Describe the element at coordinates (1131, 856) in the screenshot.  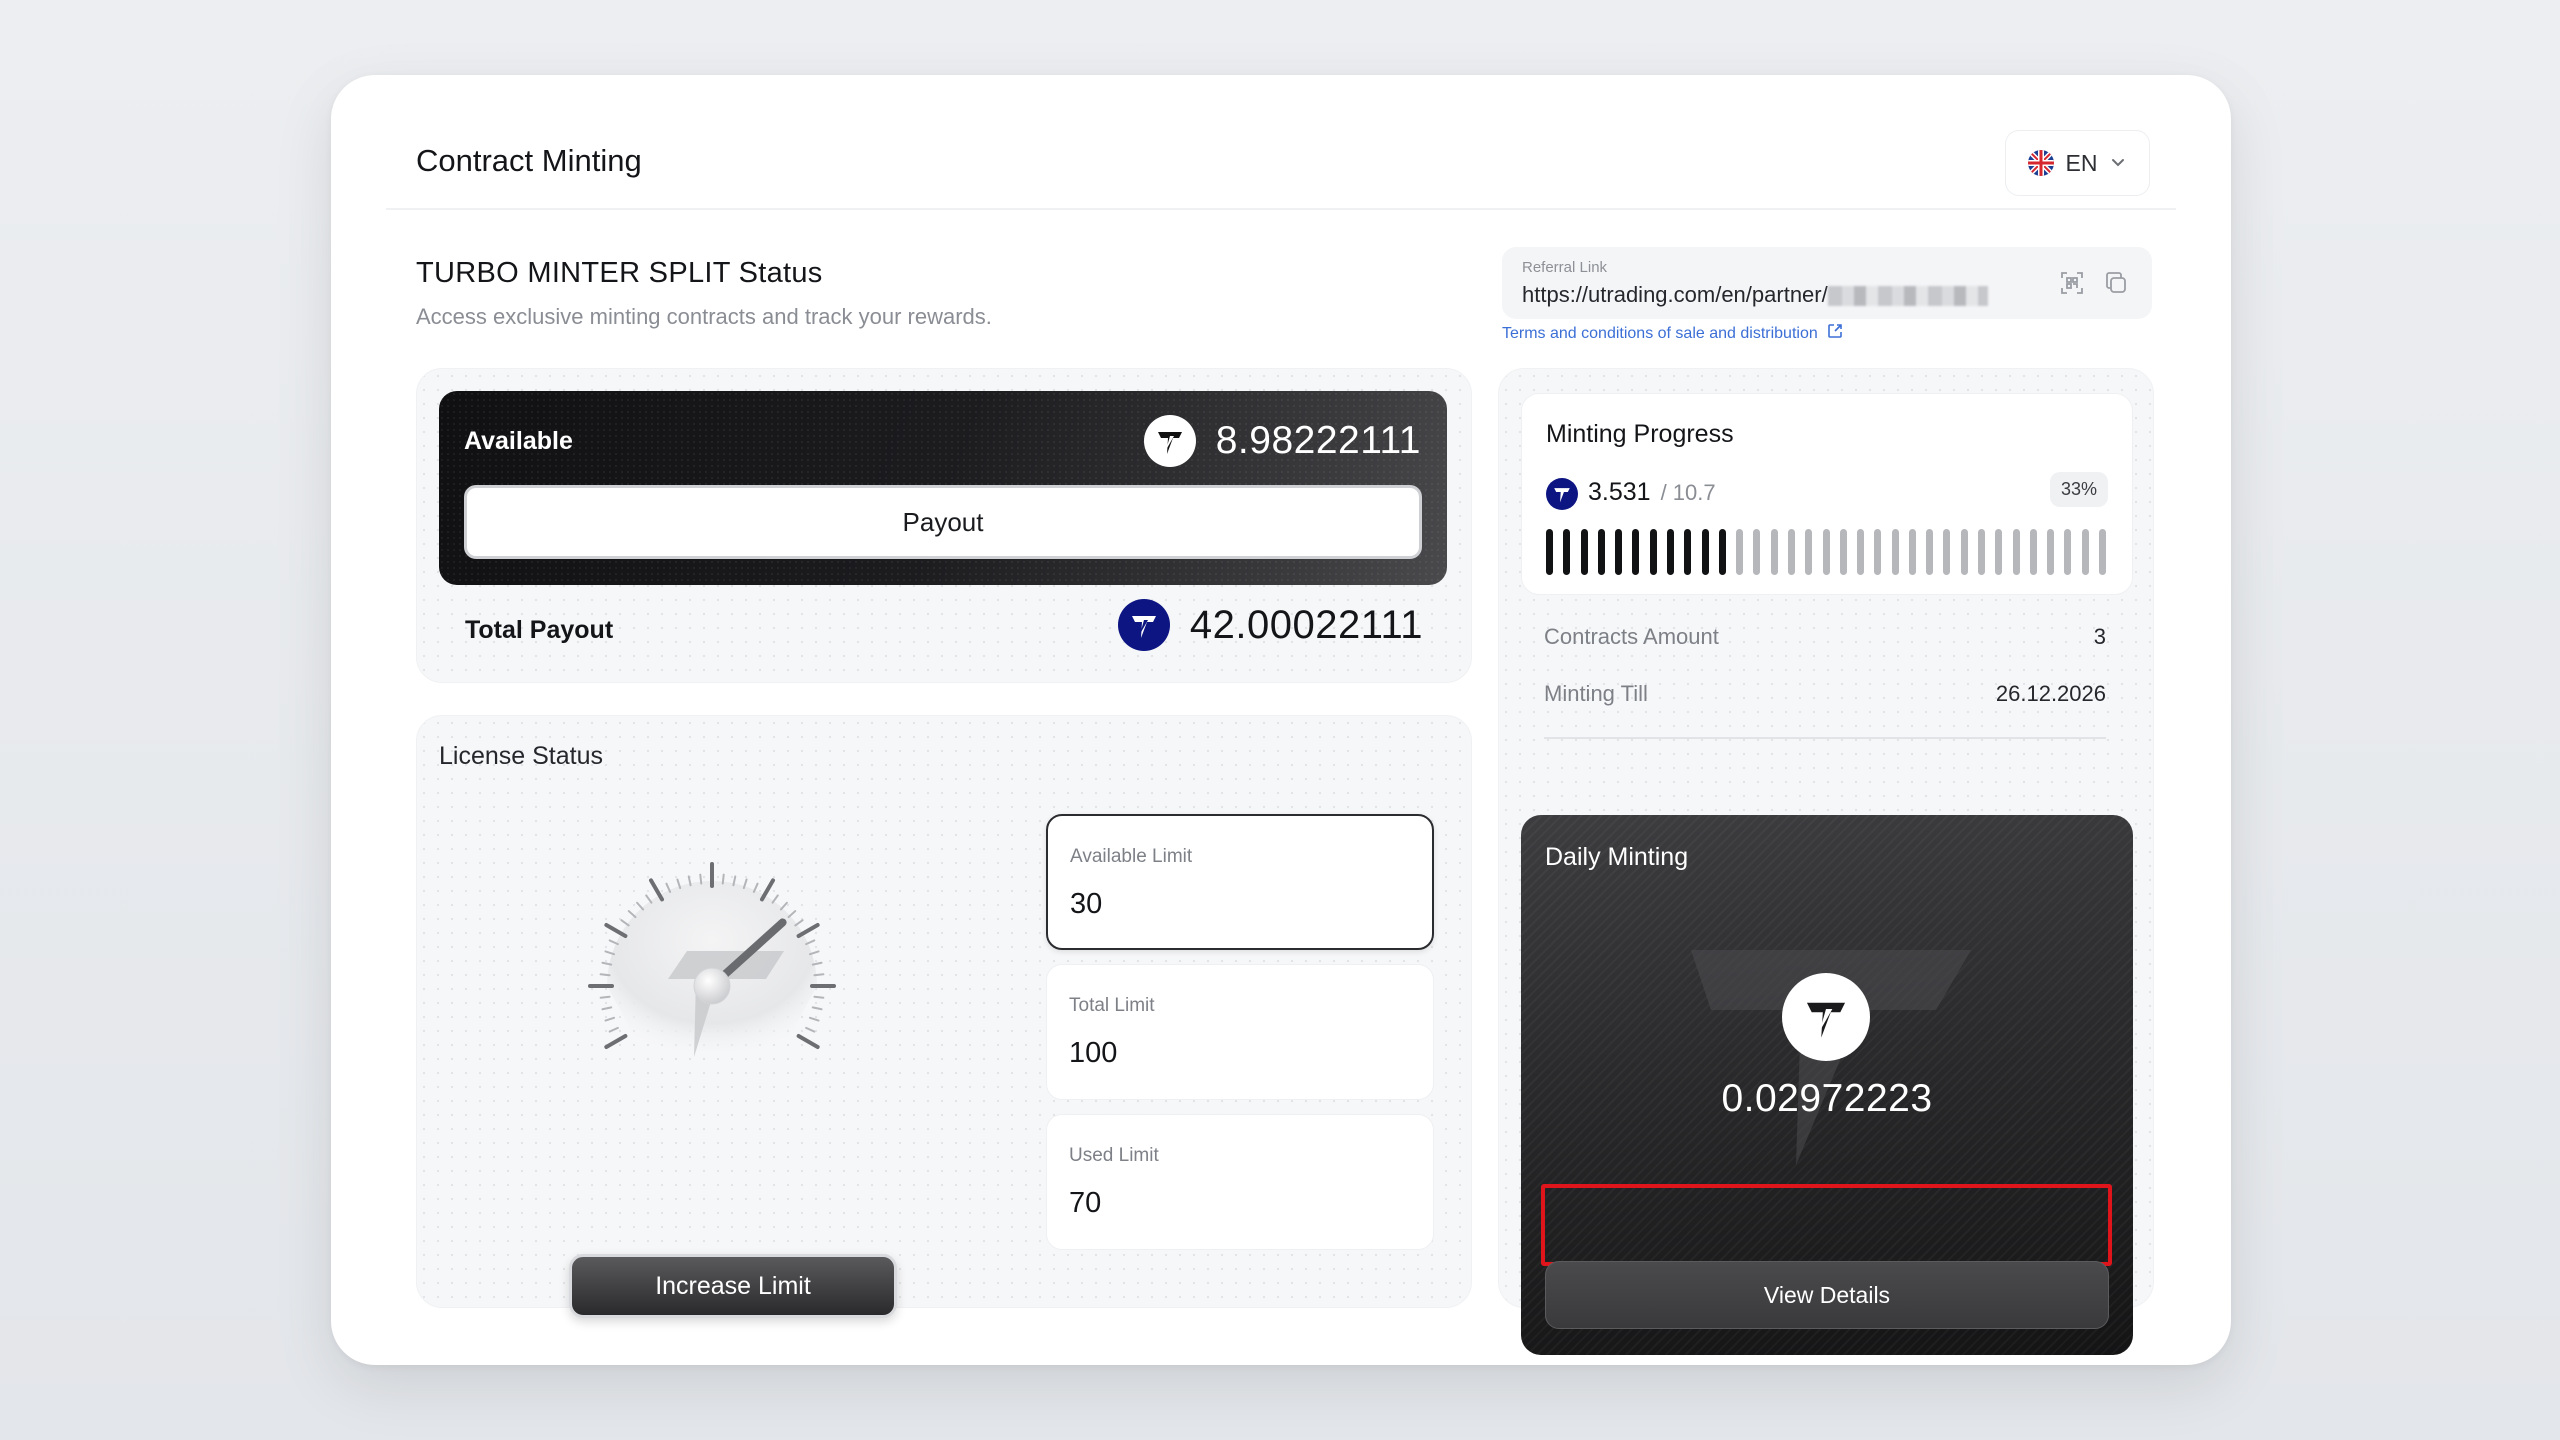
I see `available-limit-label: Available Limit` at that location.